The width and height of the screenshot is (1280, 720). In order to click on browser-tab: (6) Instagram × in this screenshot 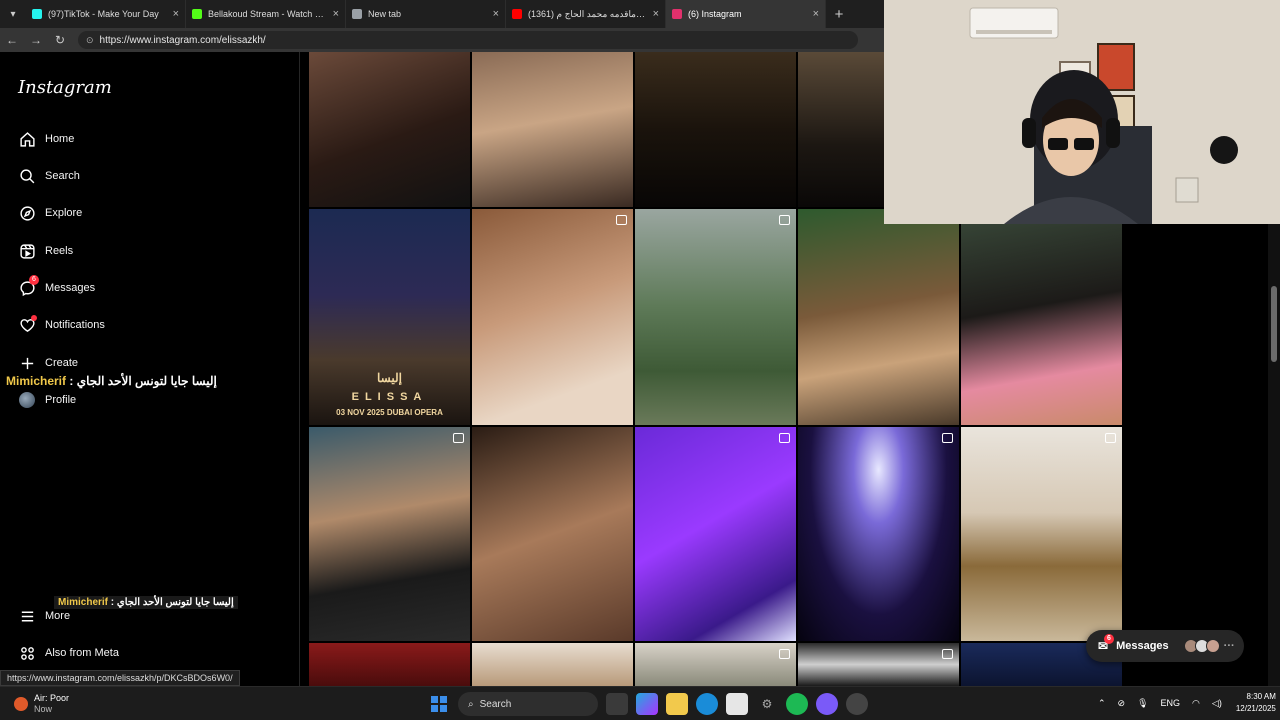, I will do `click(746, 14)`.